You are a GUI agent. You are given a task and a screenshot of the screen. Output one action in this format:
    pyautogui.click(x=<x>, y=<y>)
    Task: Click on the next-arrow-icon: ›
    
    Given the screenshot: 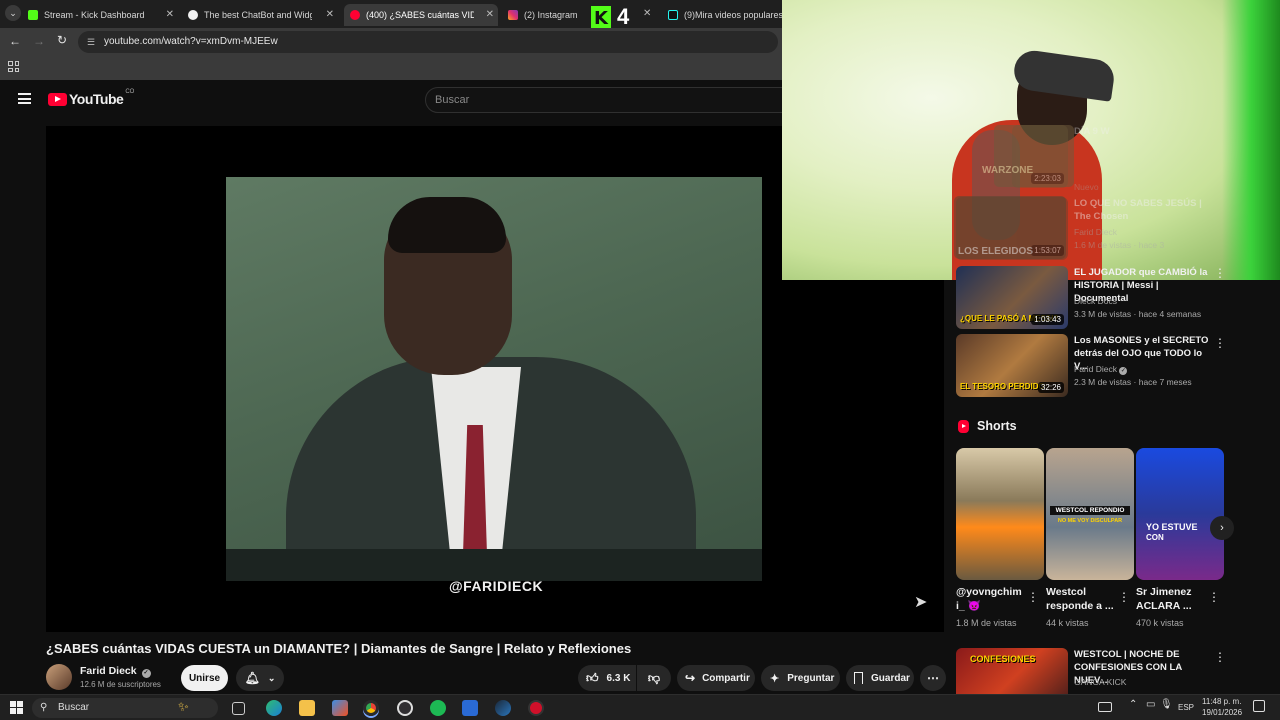 What is the action you would take?
    pyautogui.click(x=1222, y=528)
    